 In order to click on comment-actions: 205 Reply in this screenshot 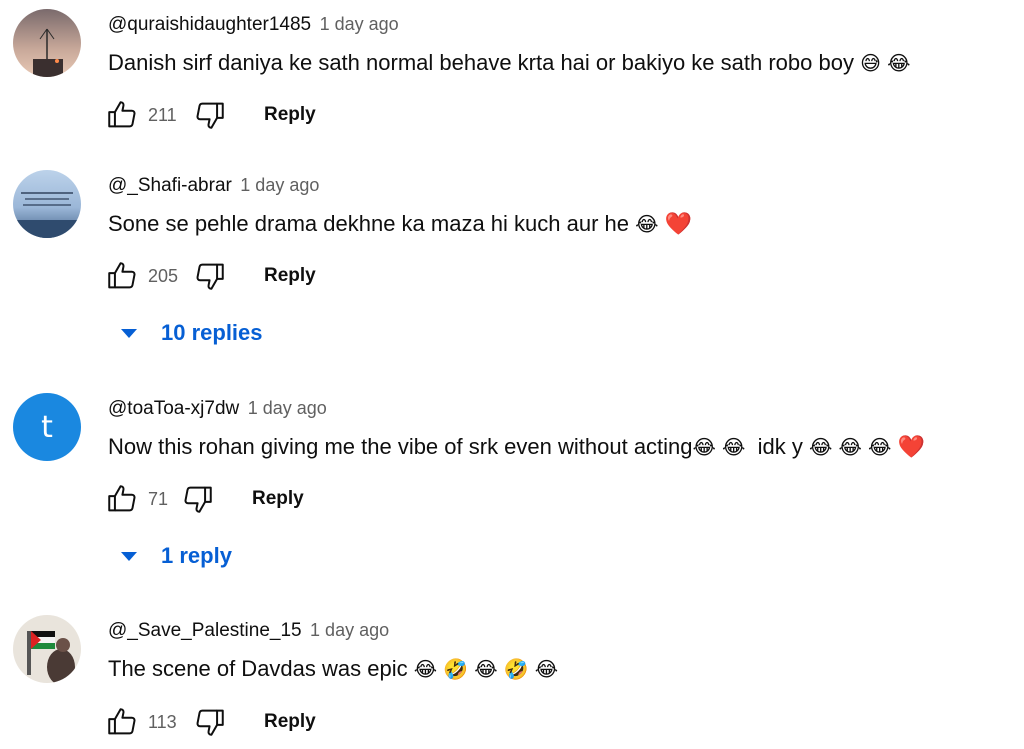, I will do `click(210, 276)`.